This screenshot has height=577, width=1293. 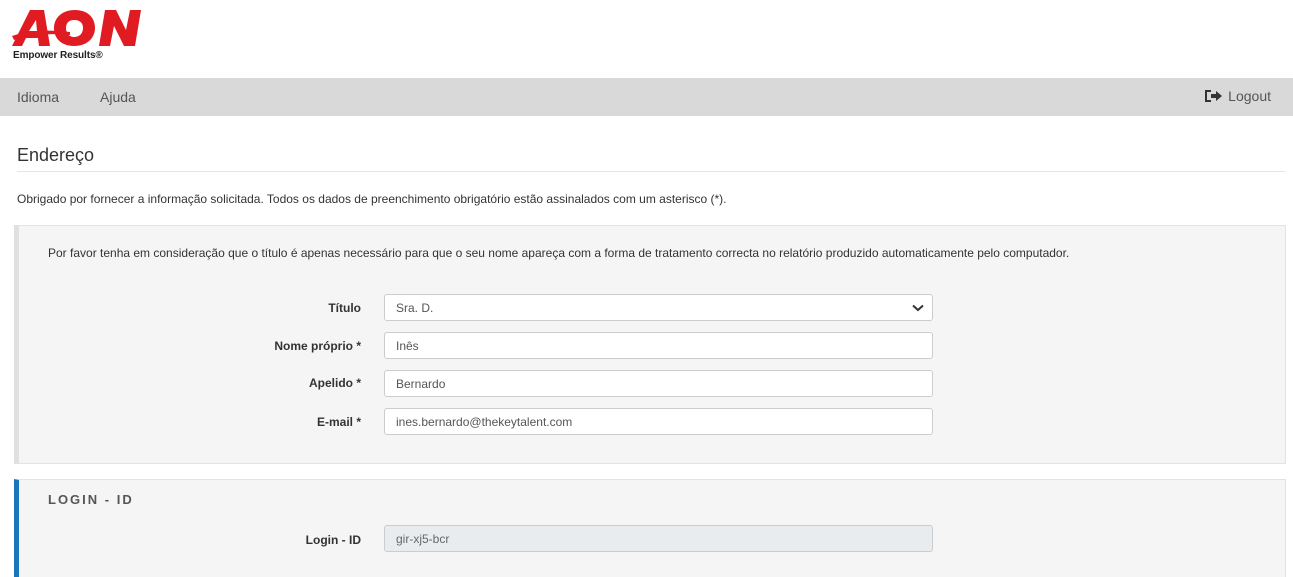 What do you see at coordinates (118, 97) in the screenshot?
I see `nav-ajuda: Ajuda` at bounding box center [118, 97].